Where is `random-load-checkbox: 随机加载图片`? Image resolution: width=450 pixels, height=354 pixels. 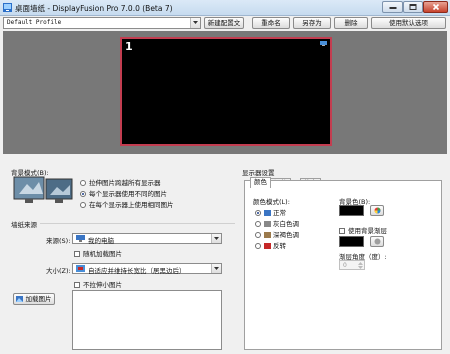 random-load-checkbox: 随机加载图片 is located at coordinates (98, 253).